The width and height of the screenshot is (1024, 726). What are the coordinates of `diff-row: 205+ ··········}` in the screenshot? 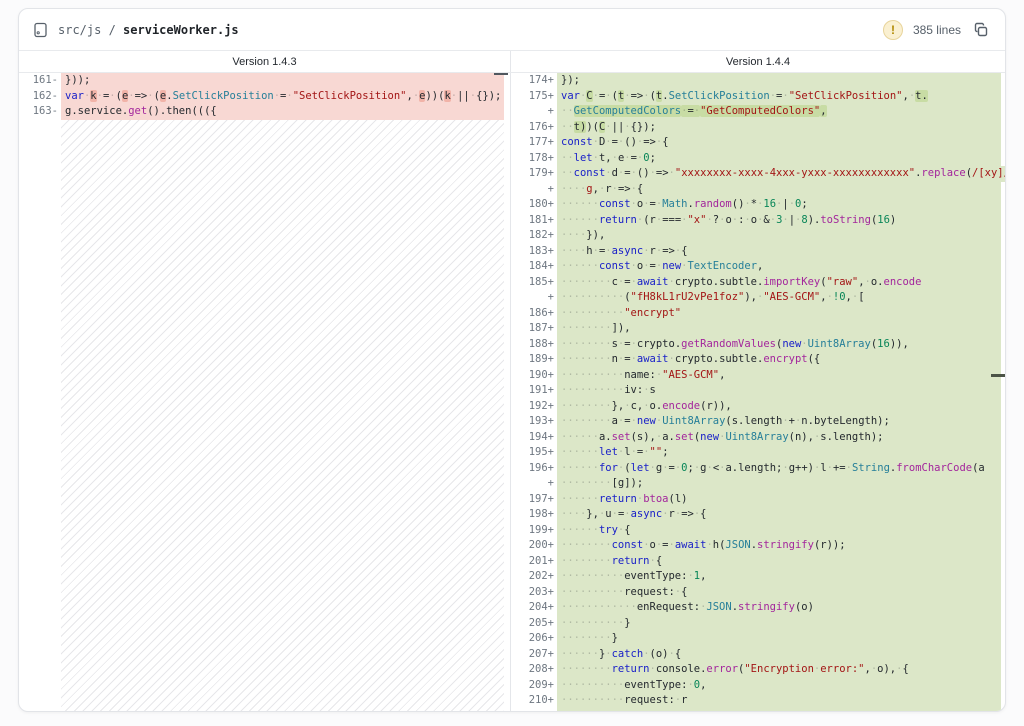 It's located at (758, 623).